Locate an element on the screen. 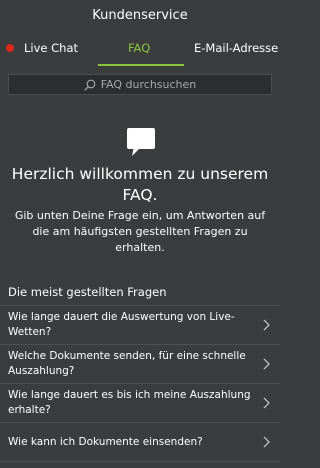 The width and height of the screenshot is (320, 468). search-icon is located at coordinates (90, 85).